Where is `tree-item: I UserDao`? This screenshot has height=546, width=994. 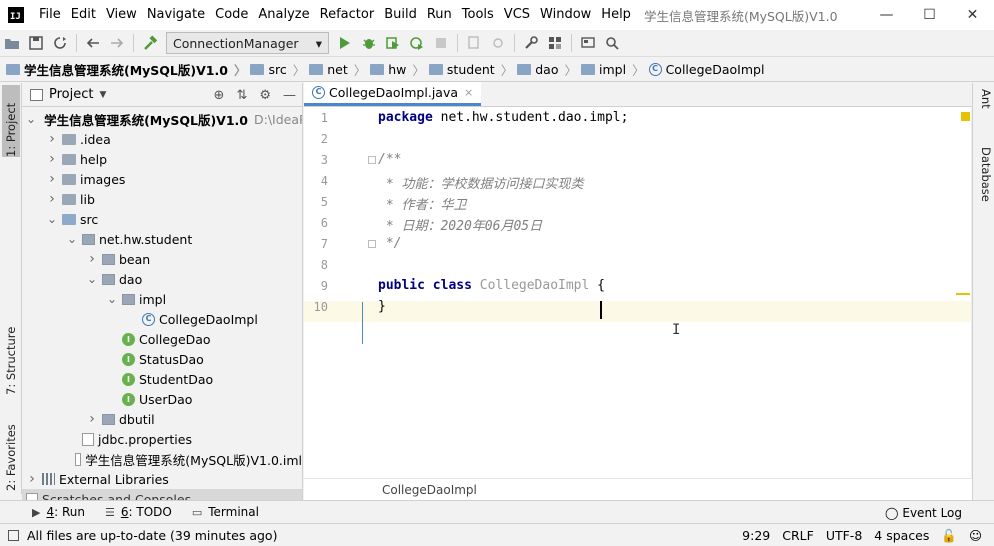 tree-item: I UserDao is located at coordinates (162, 399).